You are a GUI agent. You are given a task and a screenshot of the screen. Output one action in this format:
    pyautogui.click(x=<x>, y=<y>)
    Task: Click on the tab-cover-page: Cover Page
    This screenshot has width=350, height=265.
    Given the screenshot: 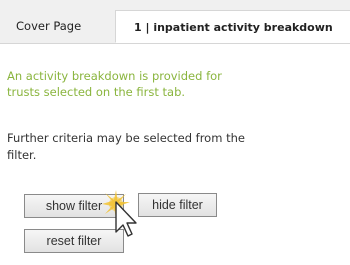 What is the action you would take?
    pyautogui.click(x=59, y=26)
    